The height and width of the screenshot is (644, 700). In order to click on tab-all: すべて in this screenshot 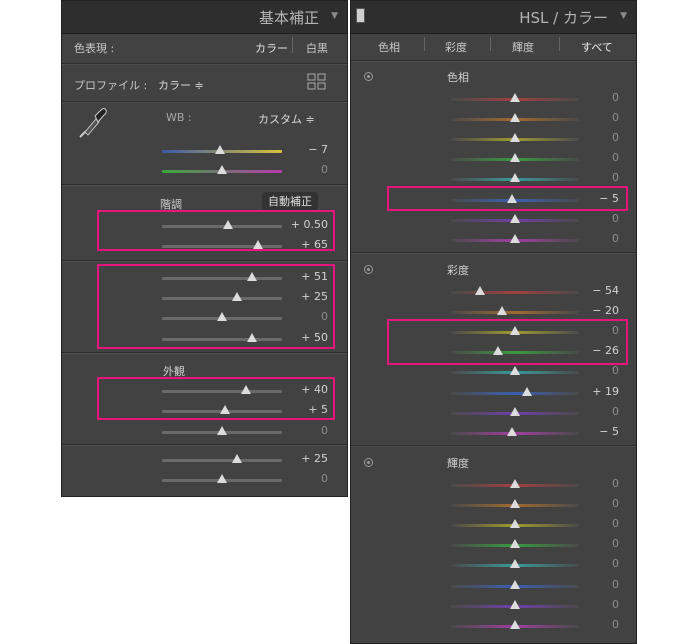, I will do `click(597, 47)`.